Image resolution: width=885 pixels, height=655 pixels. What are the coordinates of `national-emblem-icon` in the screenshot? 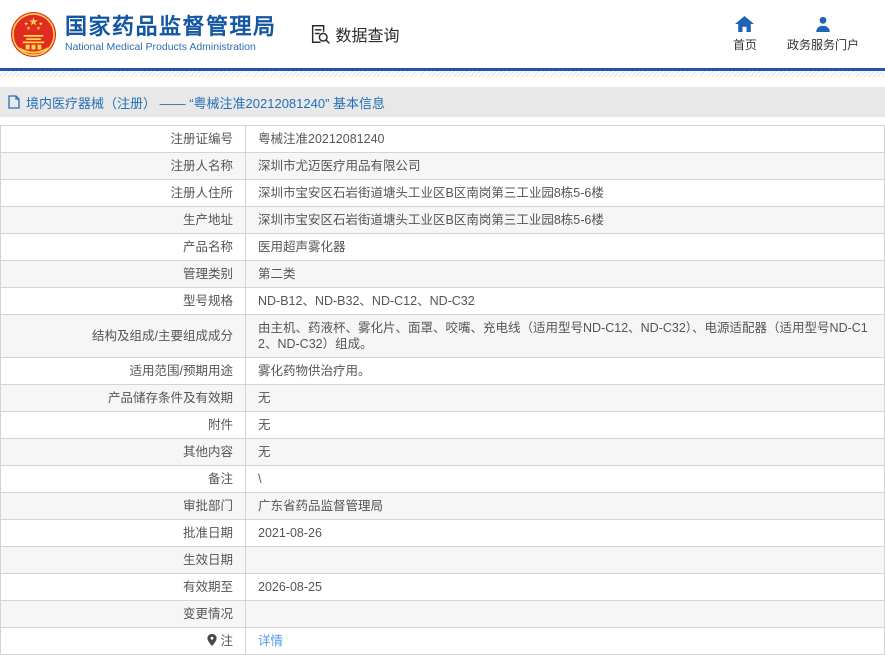 It's located at (33, 34).